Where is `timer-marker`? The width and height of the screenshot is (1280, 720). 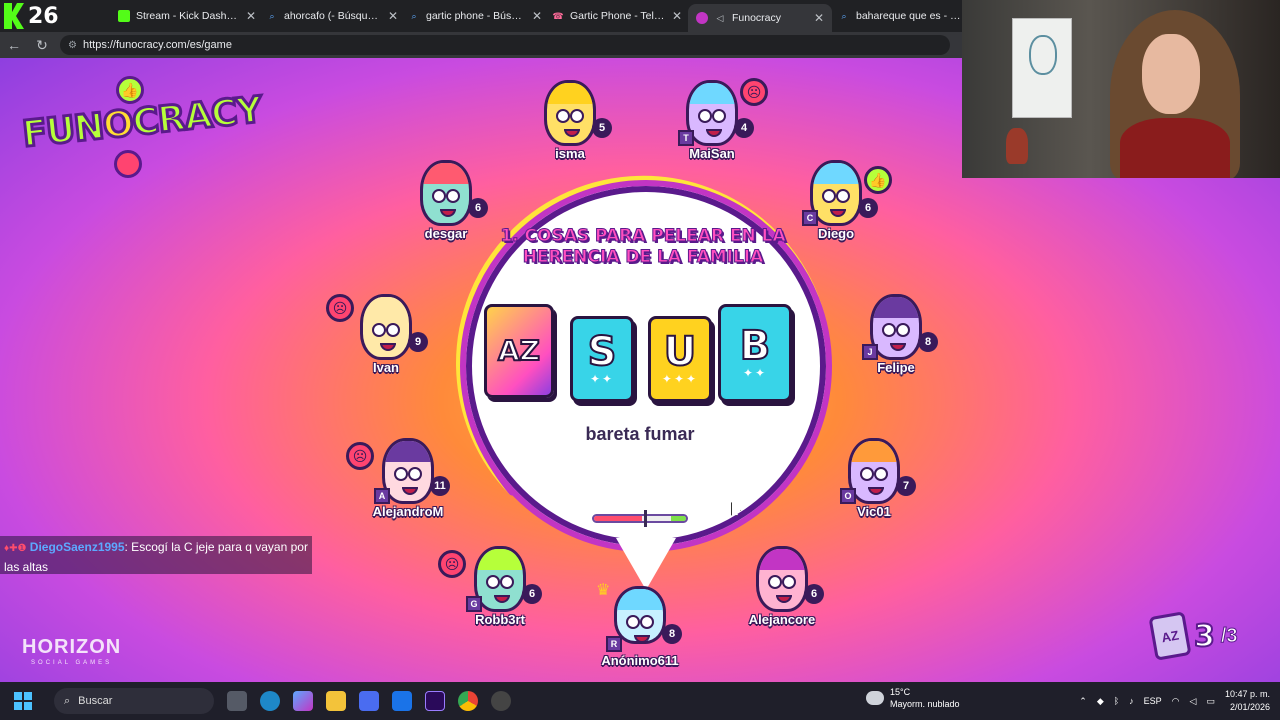 timer-marker is located at coordinates (645, 518).